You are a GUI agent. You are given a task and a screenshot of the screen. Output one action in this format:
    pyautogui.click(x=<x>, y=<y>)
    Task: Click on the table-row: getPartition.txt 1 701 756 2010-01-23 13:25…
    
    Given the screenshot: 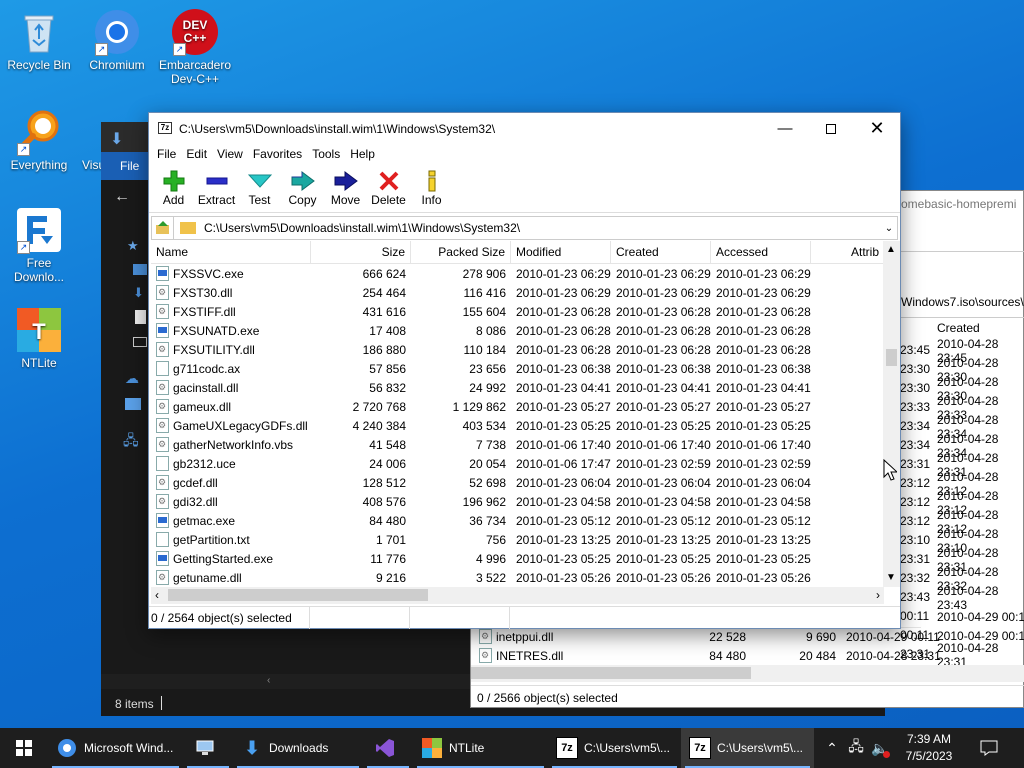 What is the action you would take?
    pyautogui.click(x=517, y=539)
    